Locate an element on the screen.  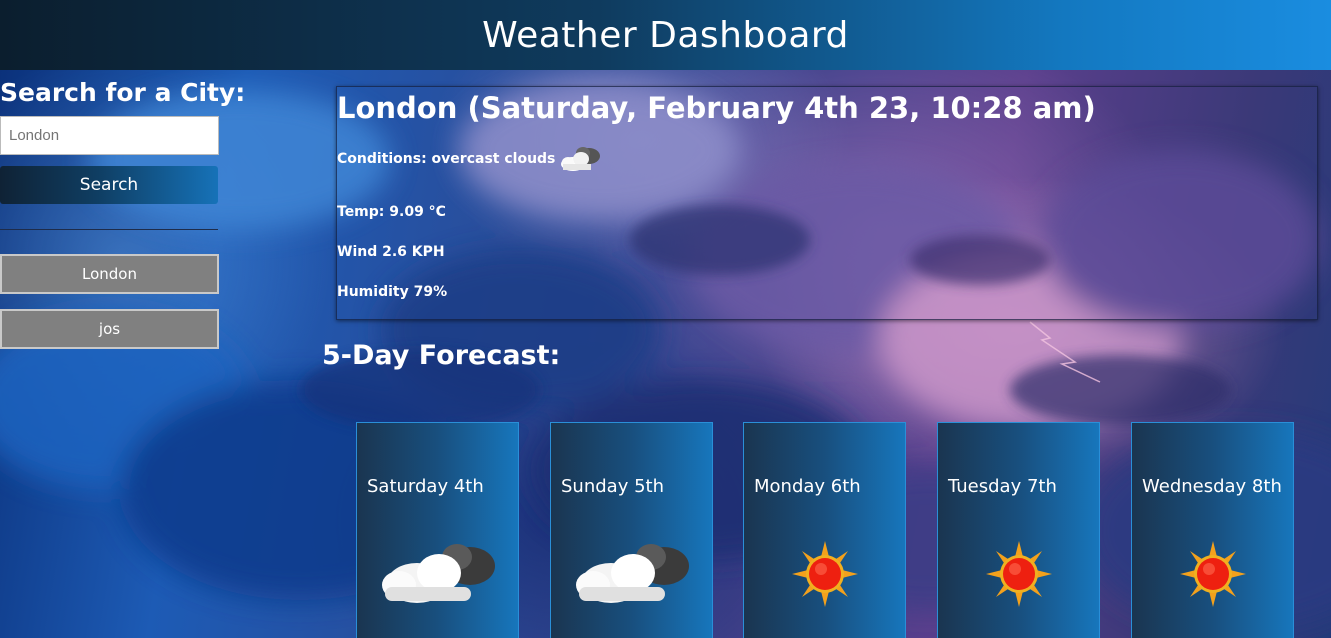
history-button-jos: jos is located at coordinates (109, 329).